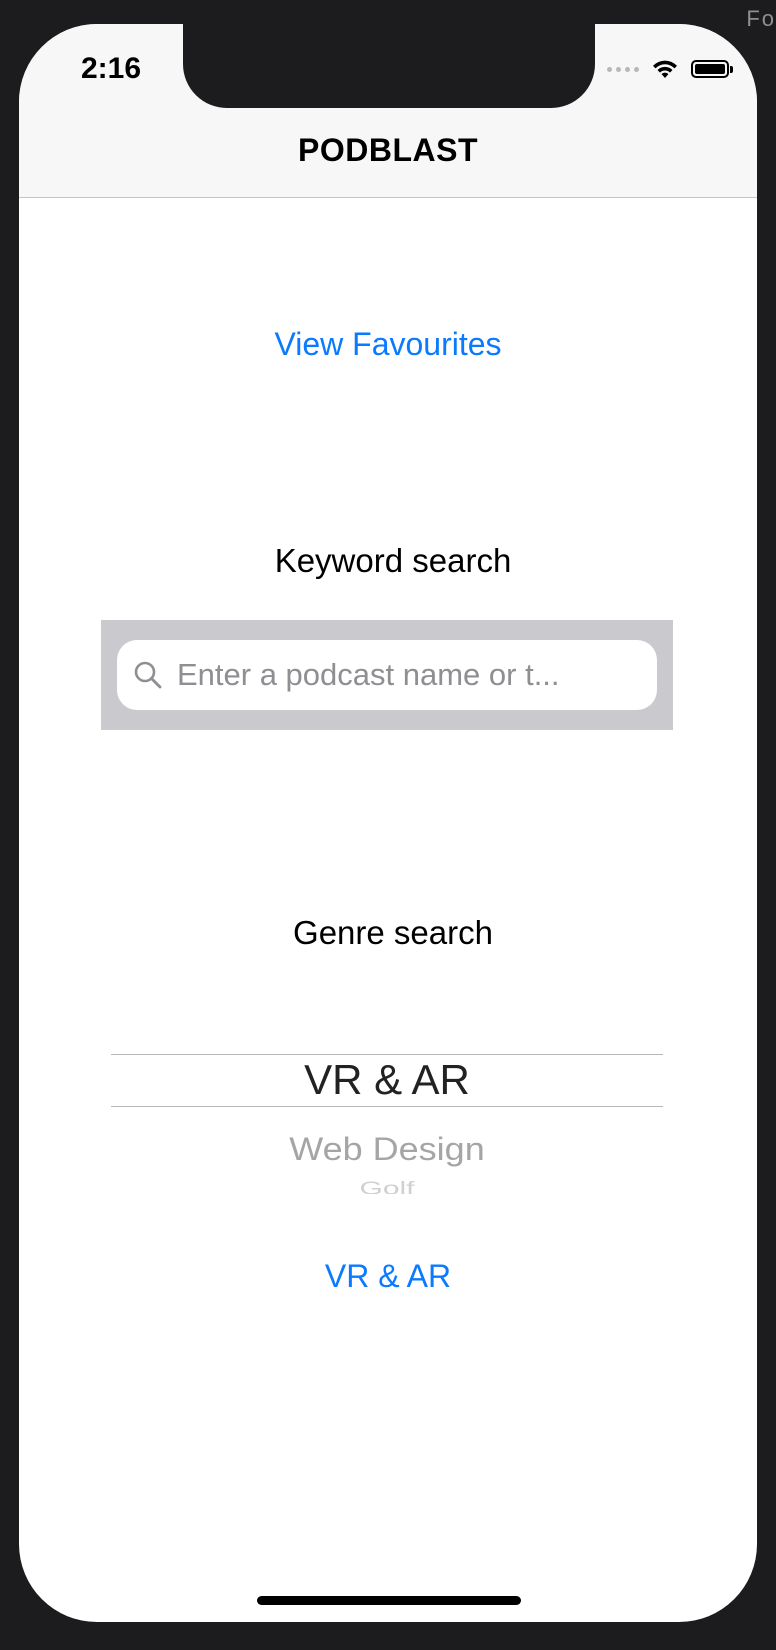  I want to click on page-title: PODBLAST, so click(388, 150).